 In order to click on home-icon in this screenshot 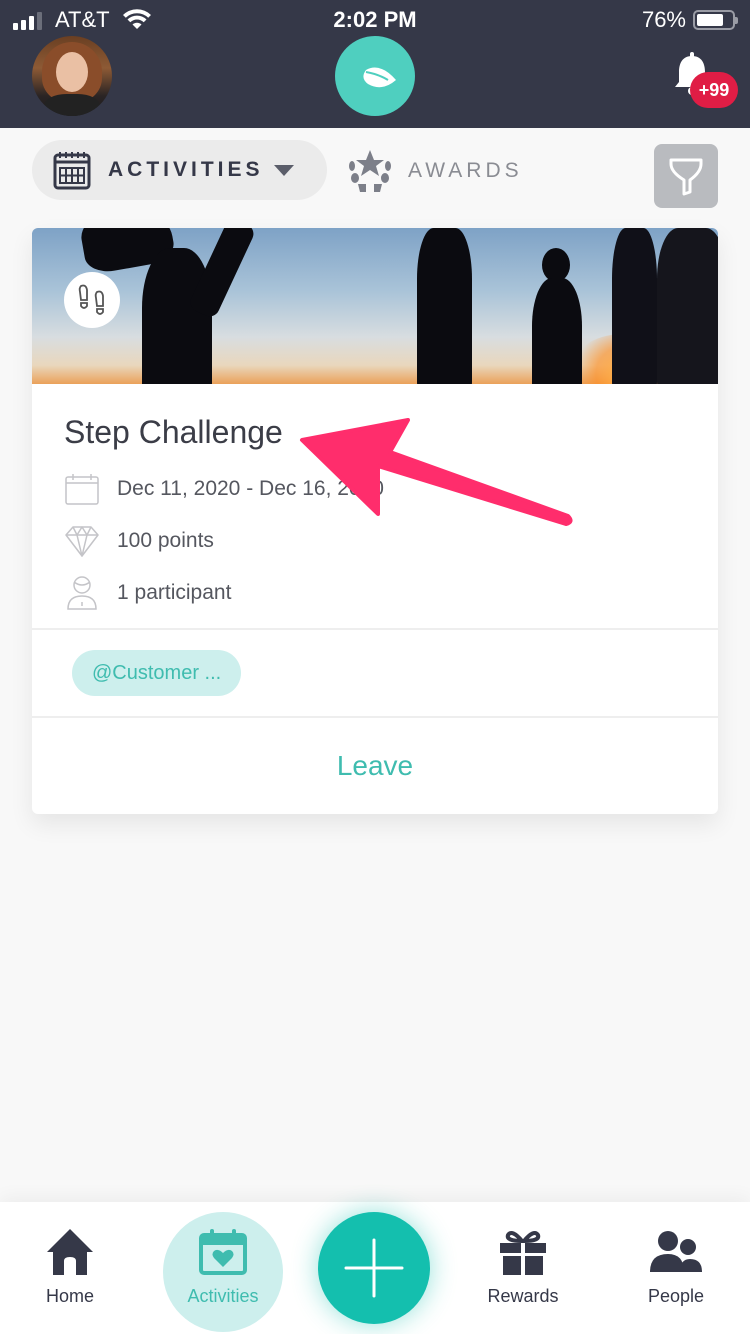, I will do `click(70, 1252)`.